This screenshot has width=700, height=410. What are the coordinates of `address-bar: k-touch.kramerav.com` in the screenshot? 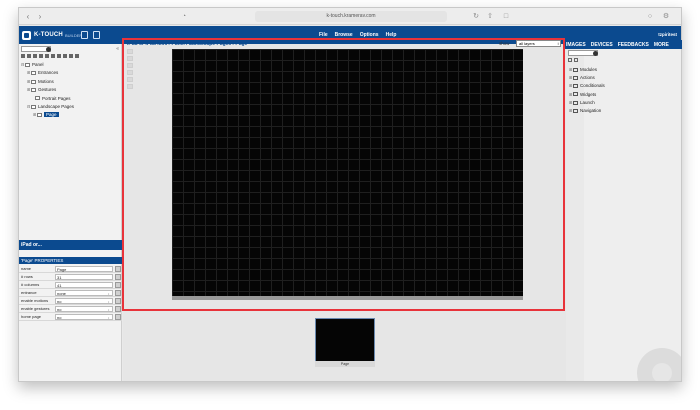 It's located at (351, 16).